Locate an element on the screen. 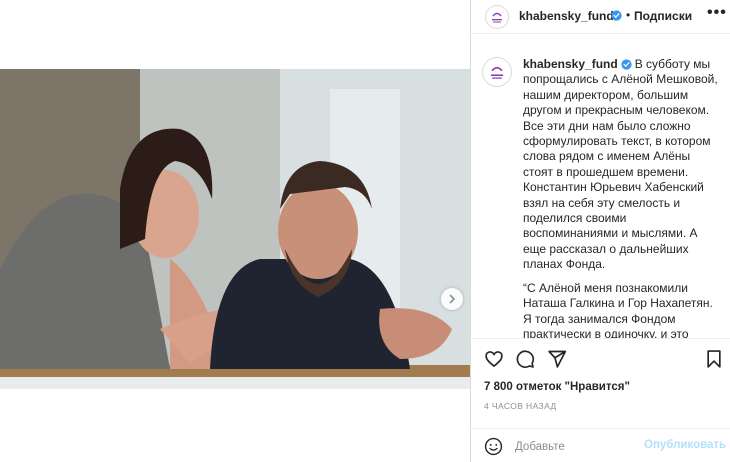 The image size is (730, 462). chevron-right-icon is located at coordinates (452, 299).